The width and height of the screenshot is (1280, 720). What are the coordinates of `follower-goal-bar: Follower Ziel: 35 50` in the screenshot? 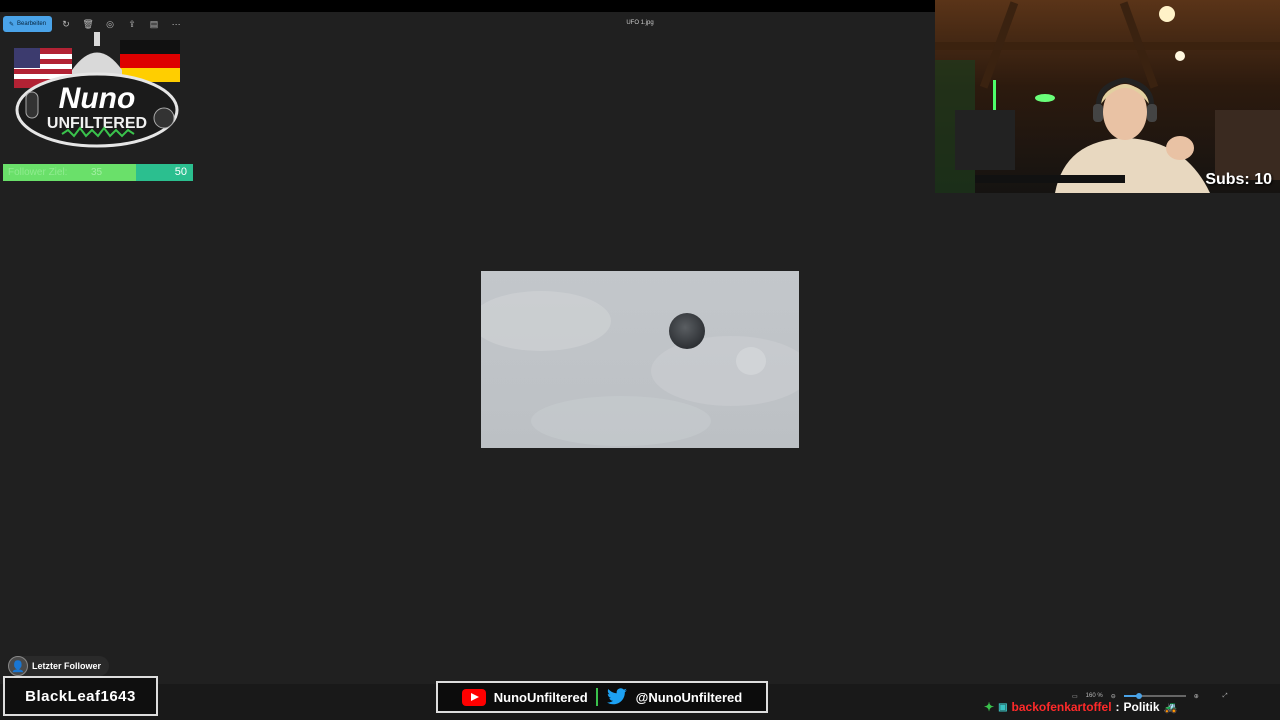 It's located at (98, 172).